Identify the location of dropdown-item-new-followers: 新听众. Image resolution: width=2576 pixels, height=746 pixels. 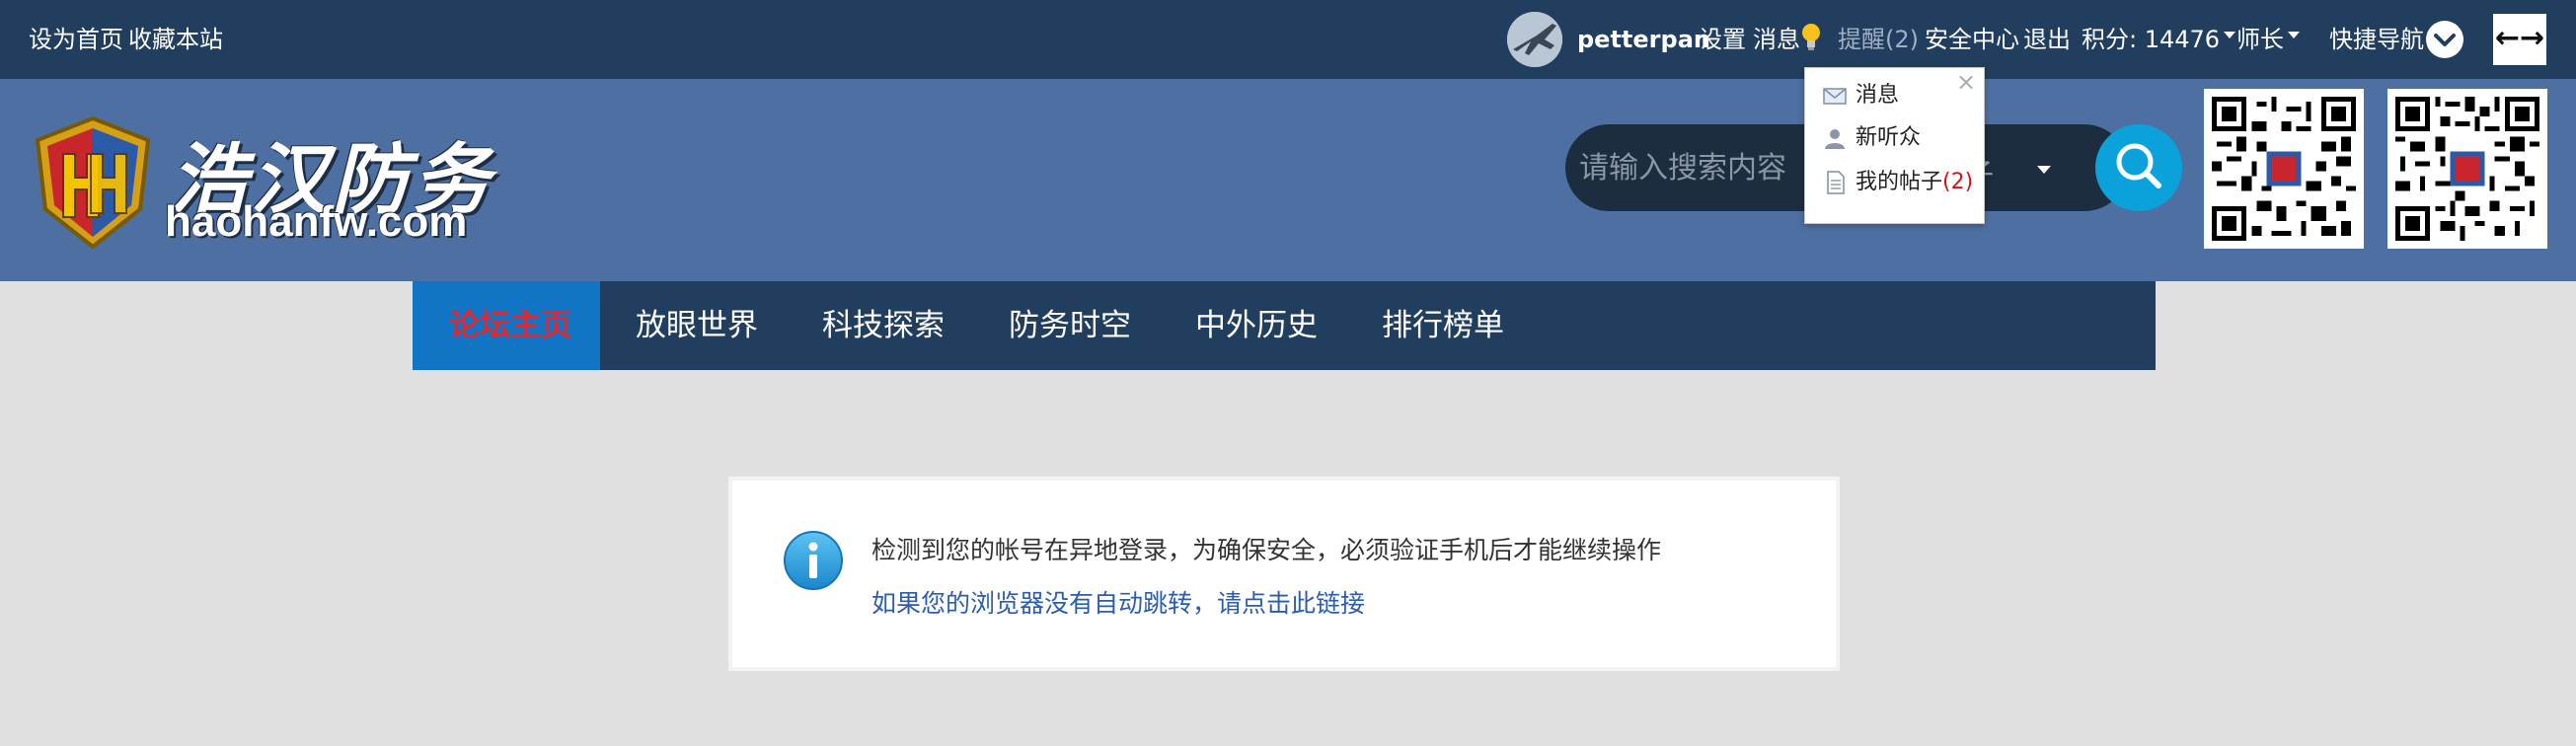
(1871, 138).